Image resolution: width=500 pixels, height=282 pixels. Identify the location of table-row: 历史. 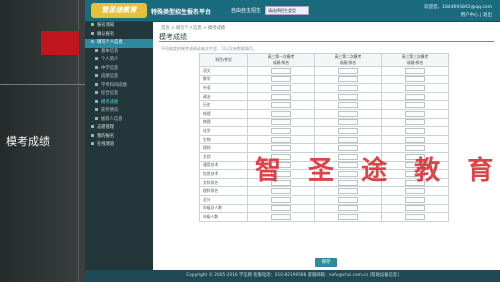
(324, 105).